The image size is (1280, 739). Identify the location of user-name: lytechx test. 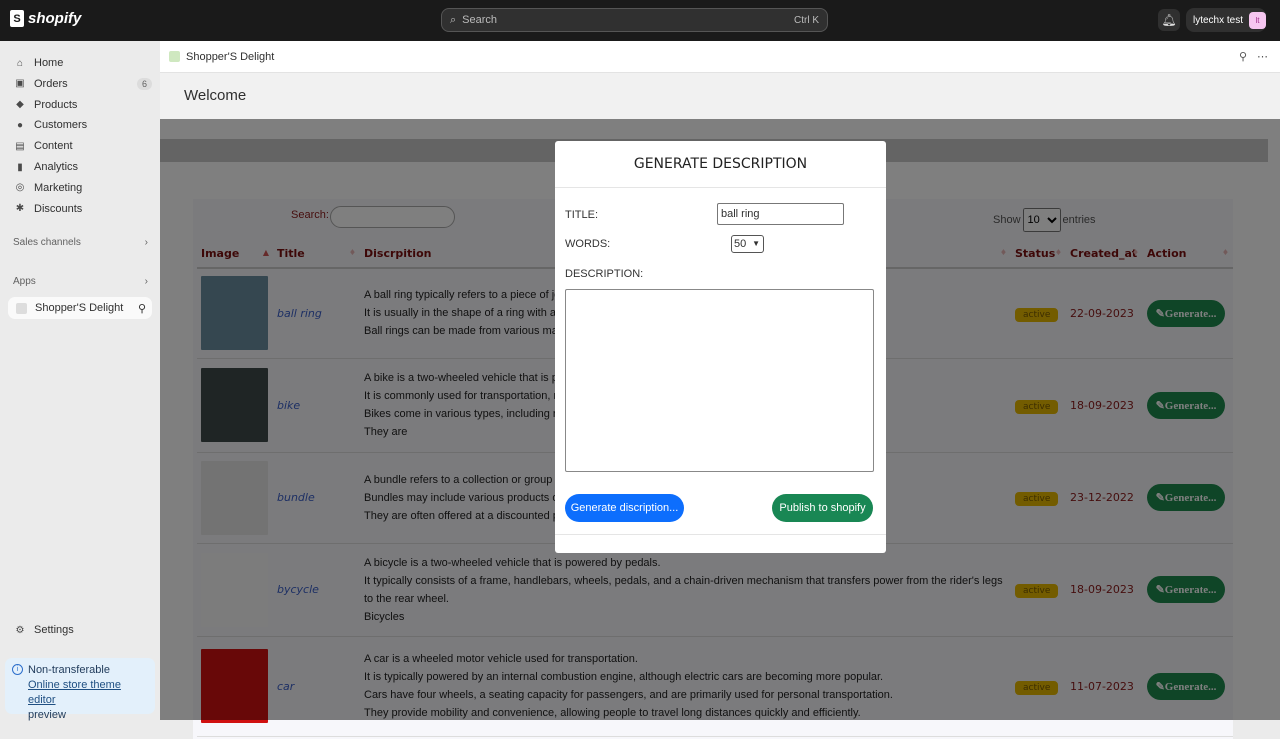
(1218, 20).